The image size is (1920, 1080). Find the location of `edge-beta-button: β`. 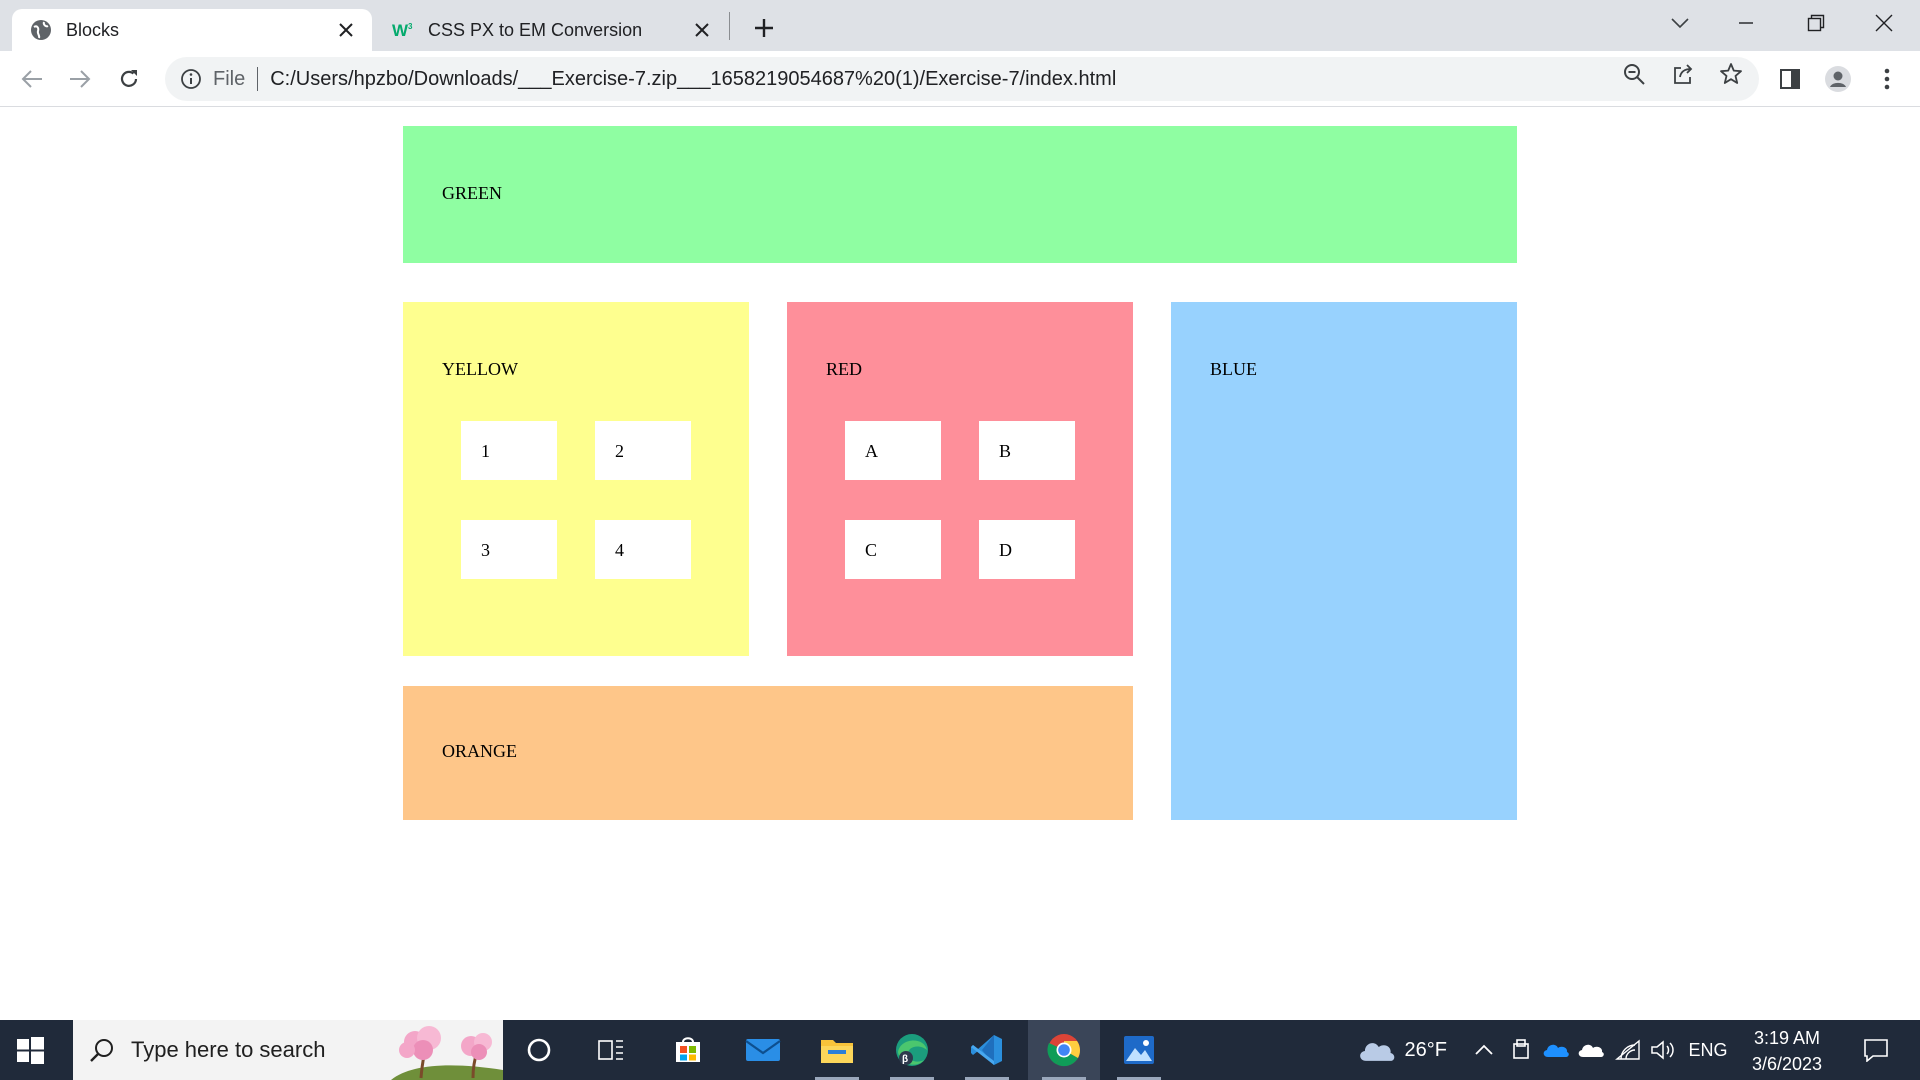

edge-beta-button: β is located at coordinates (912, 1050).